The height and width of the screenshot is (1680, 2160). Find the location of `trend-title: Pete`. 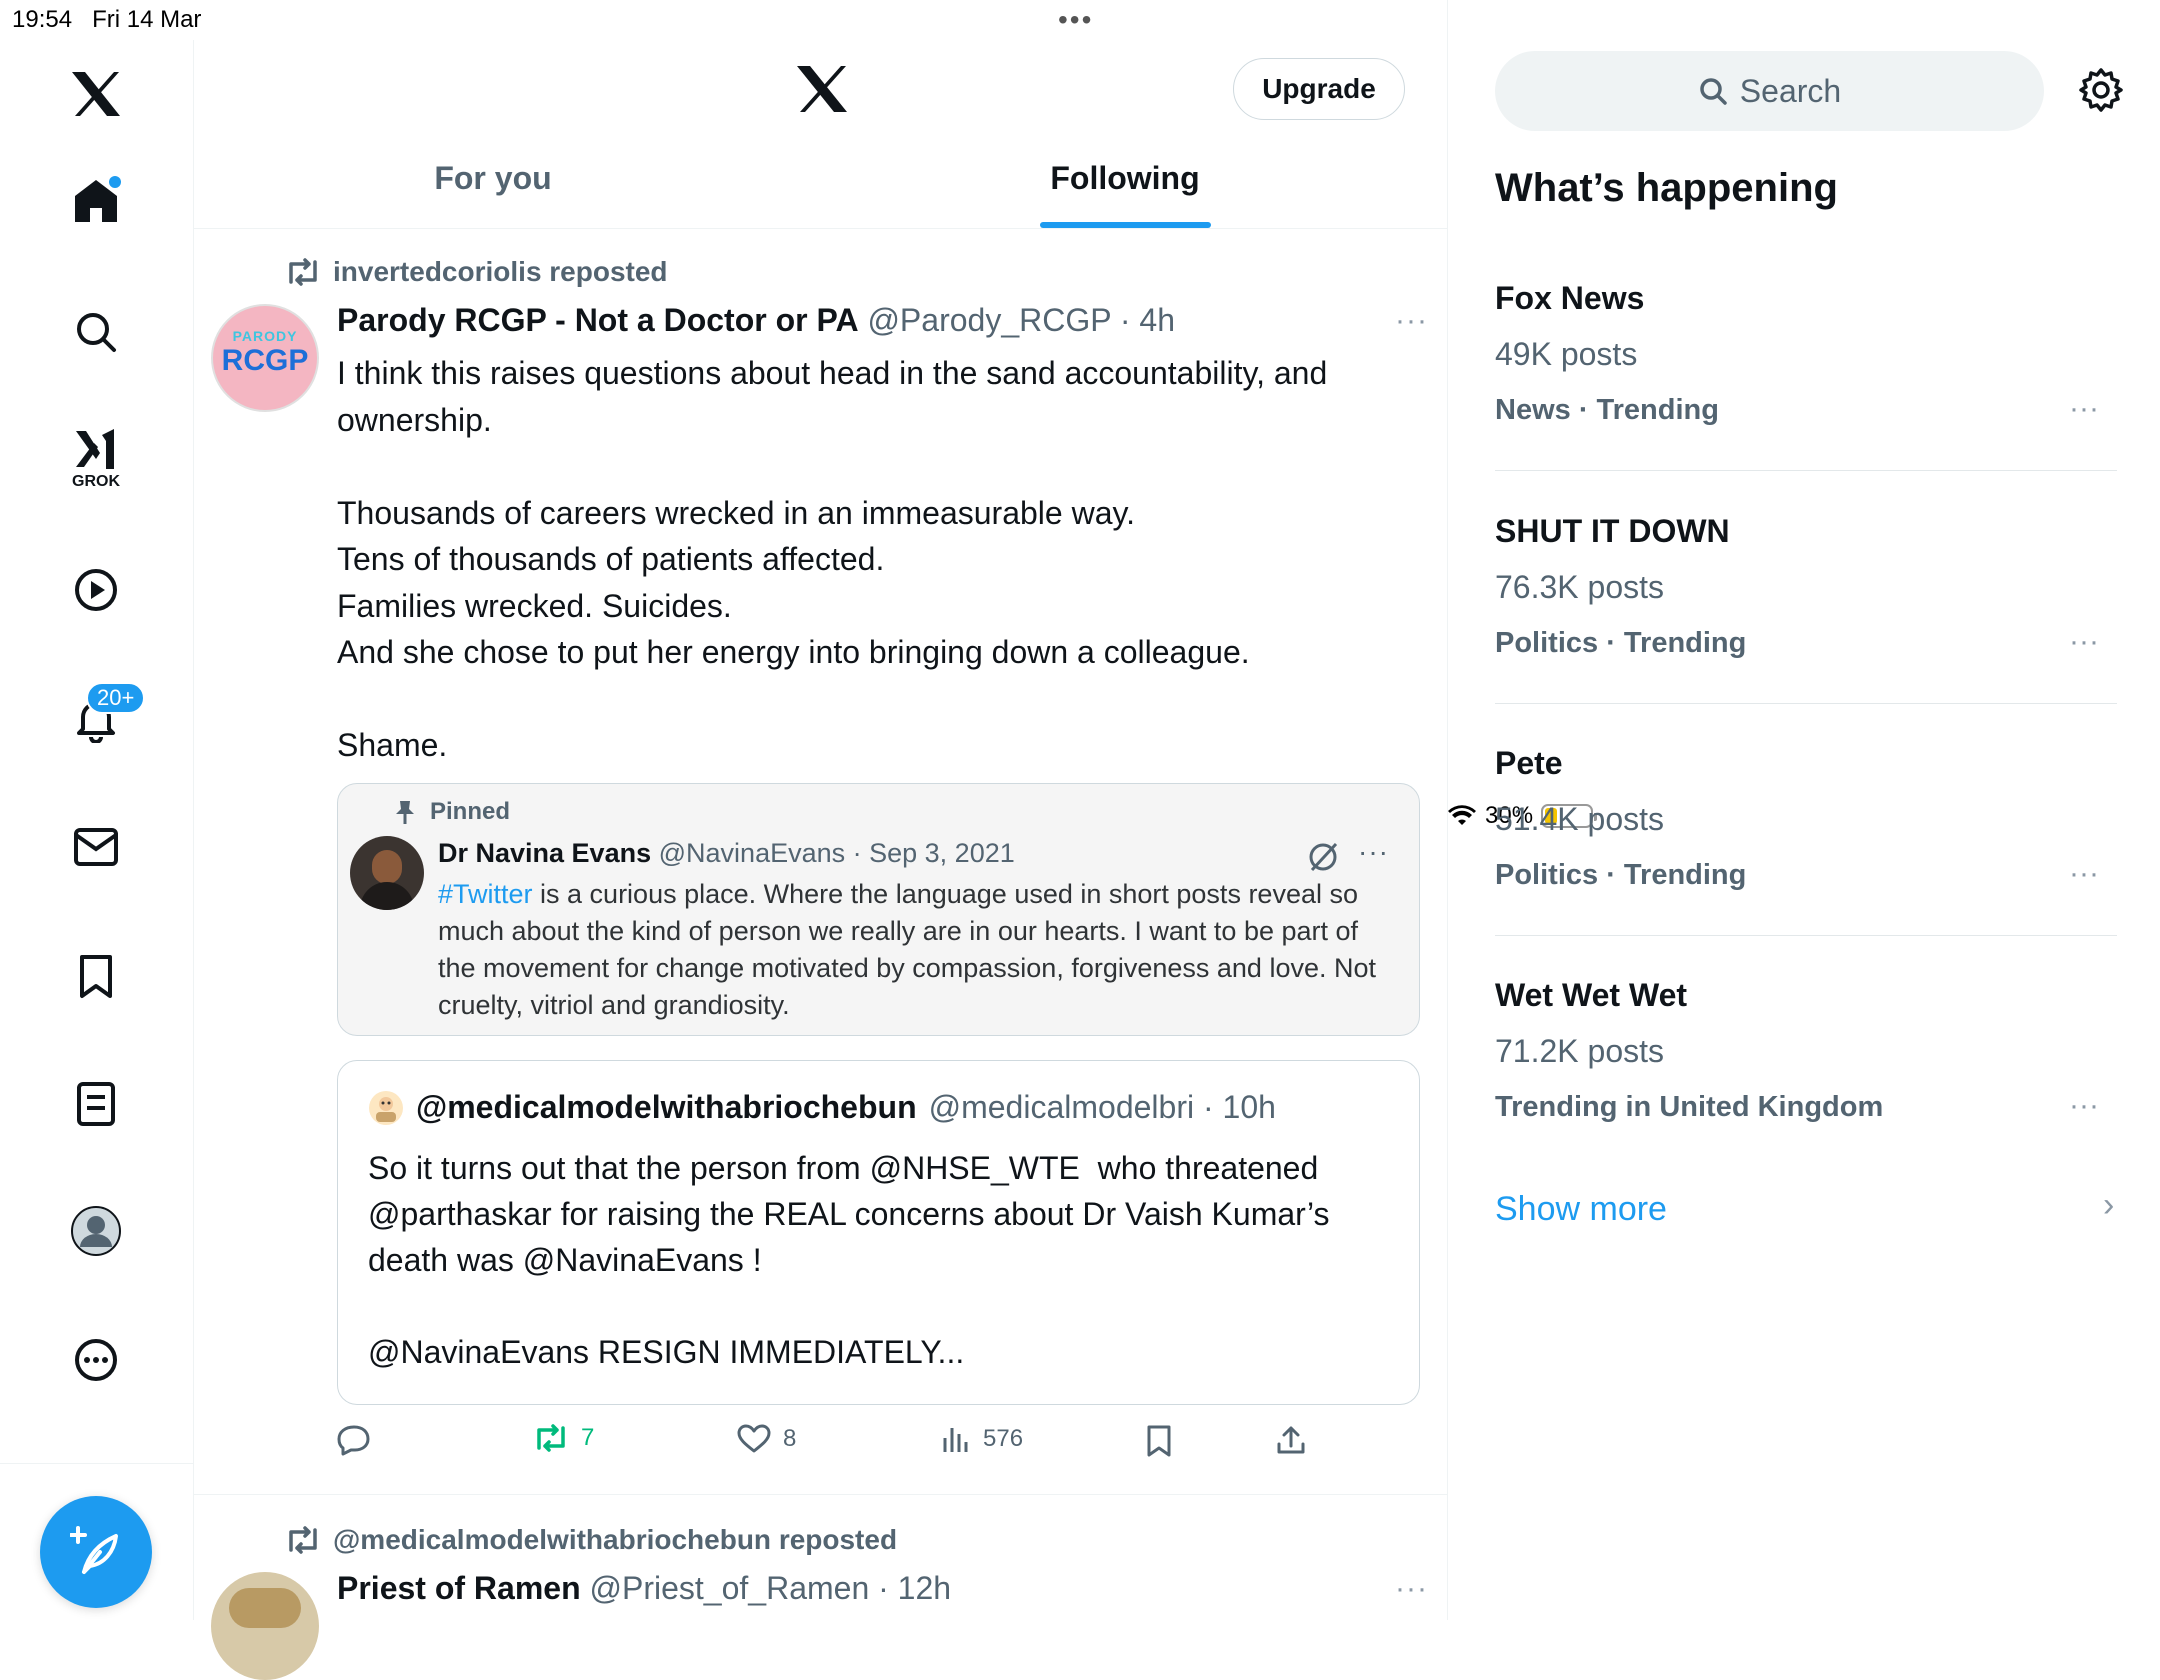

trend-title: Pete is located at coordinates (1529, 763).